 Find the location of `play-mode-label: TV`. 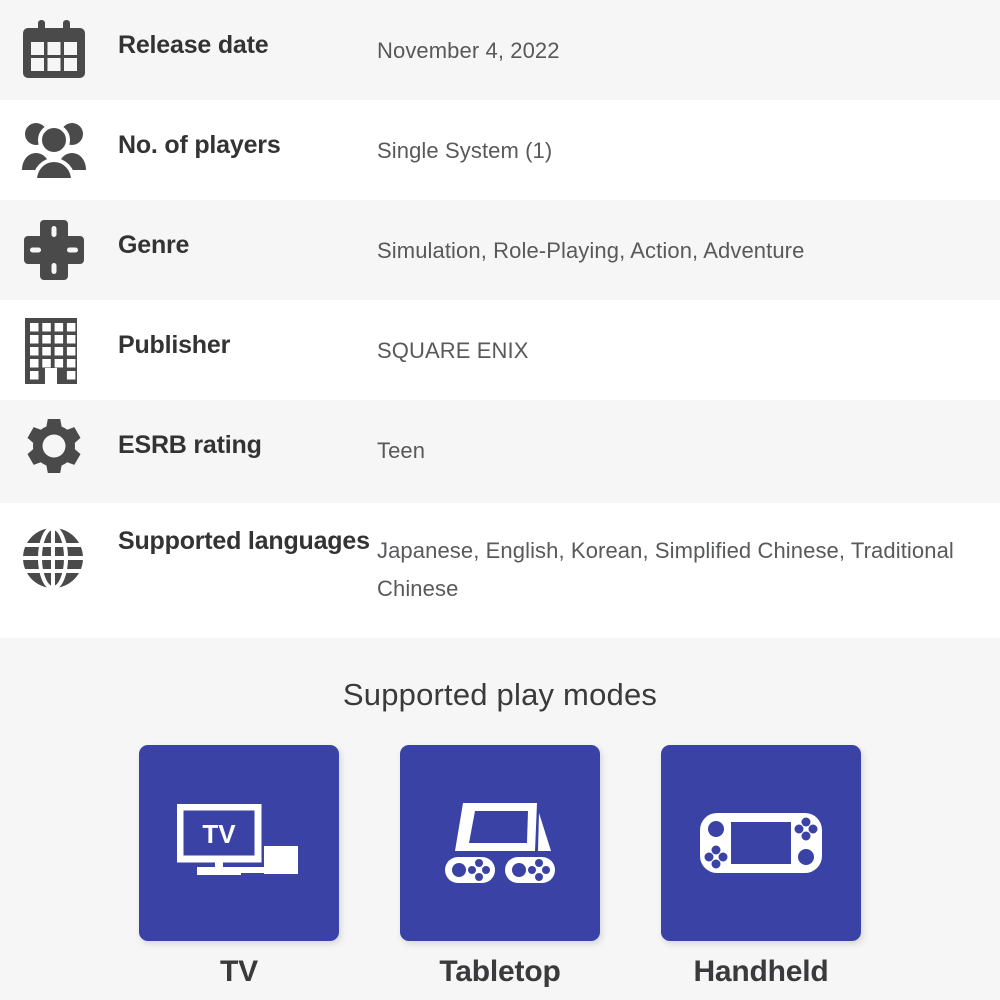

play-mode-label: TV is located at coordinates (239, 971).